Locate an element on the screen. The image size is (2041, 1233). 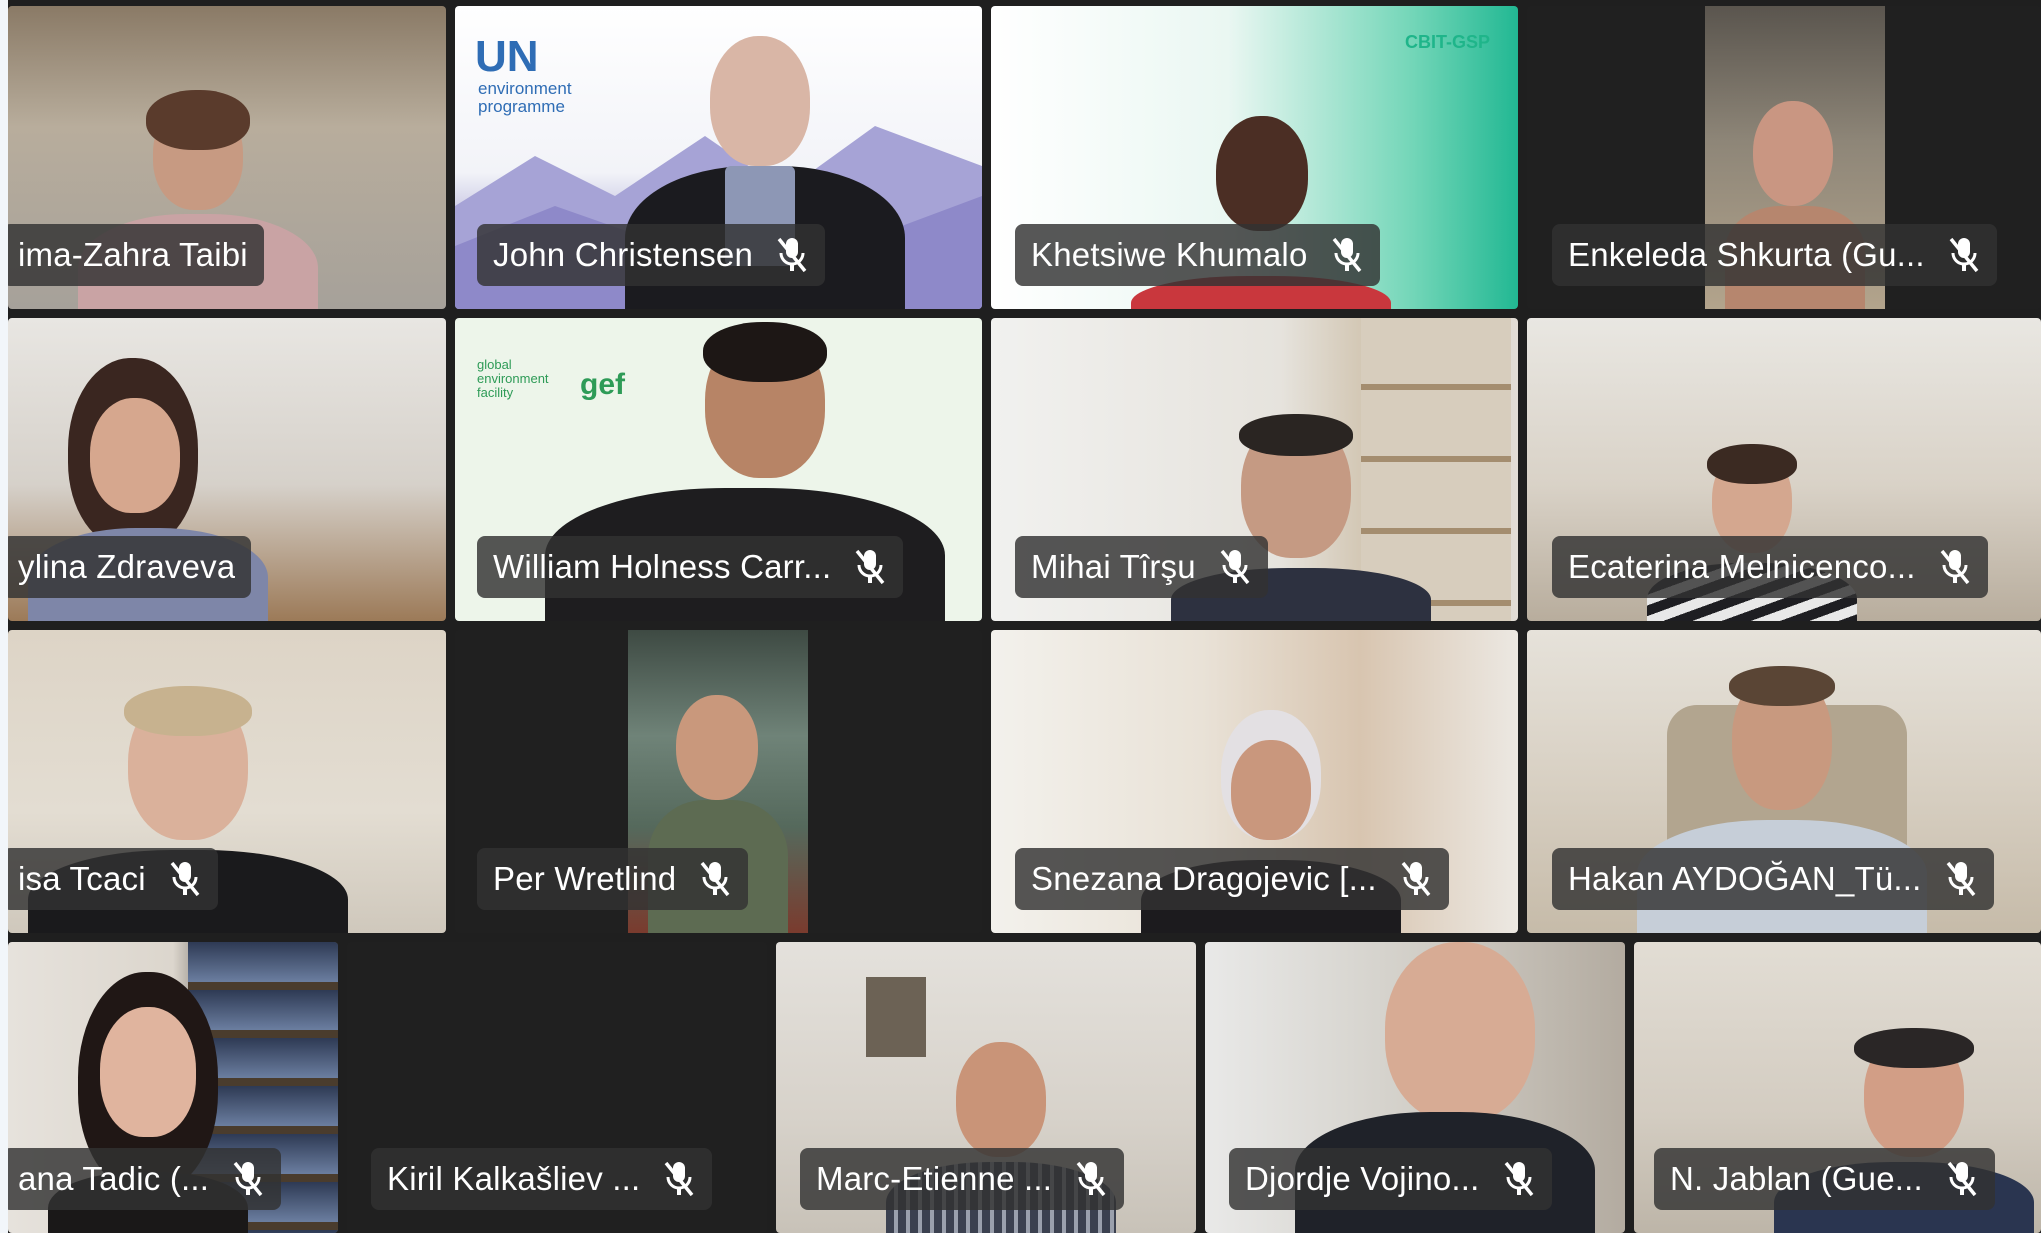
participant-name-tag: ylina Zdraveva is located at coordinates (130, 567).